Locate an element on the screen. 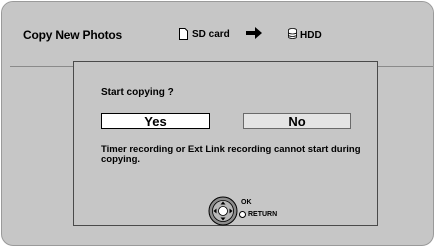 This screenshot has height=247, width=435. destination-label: HDD is located at coordinates (311, 35).